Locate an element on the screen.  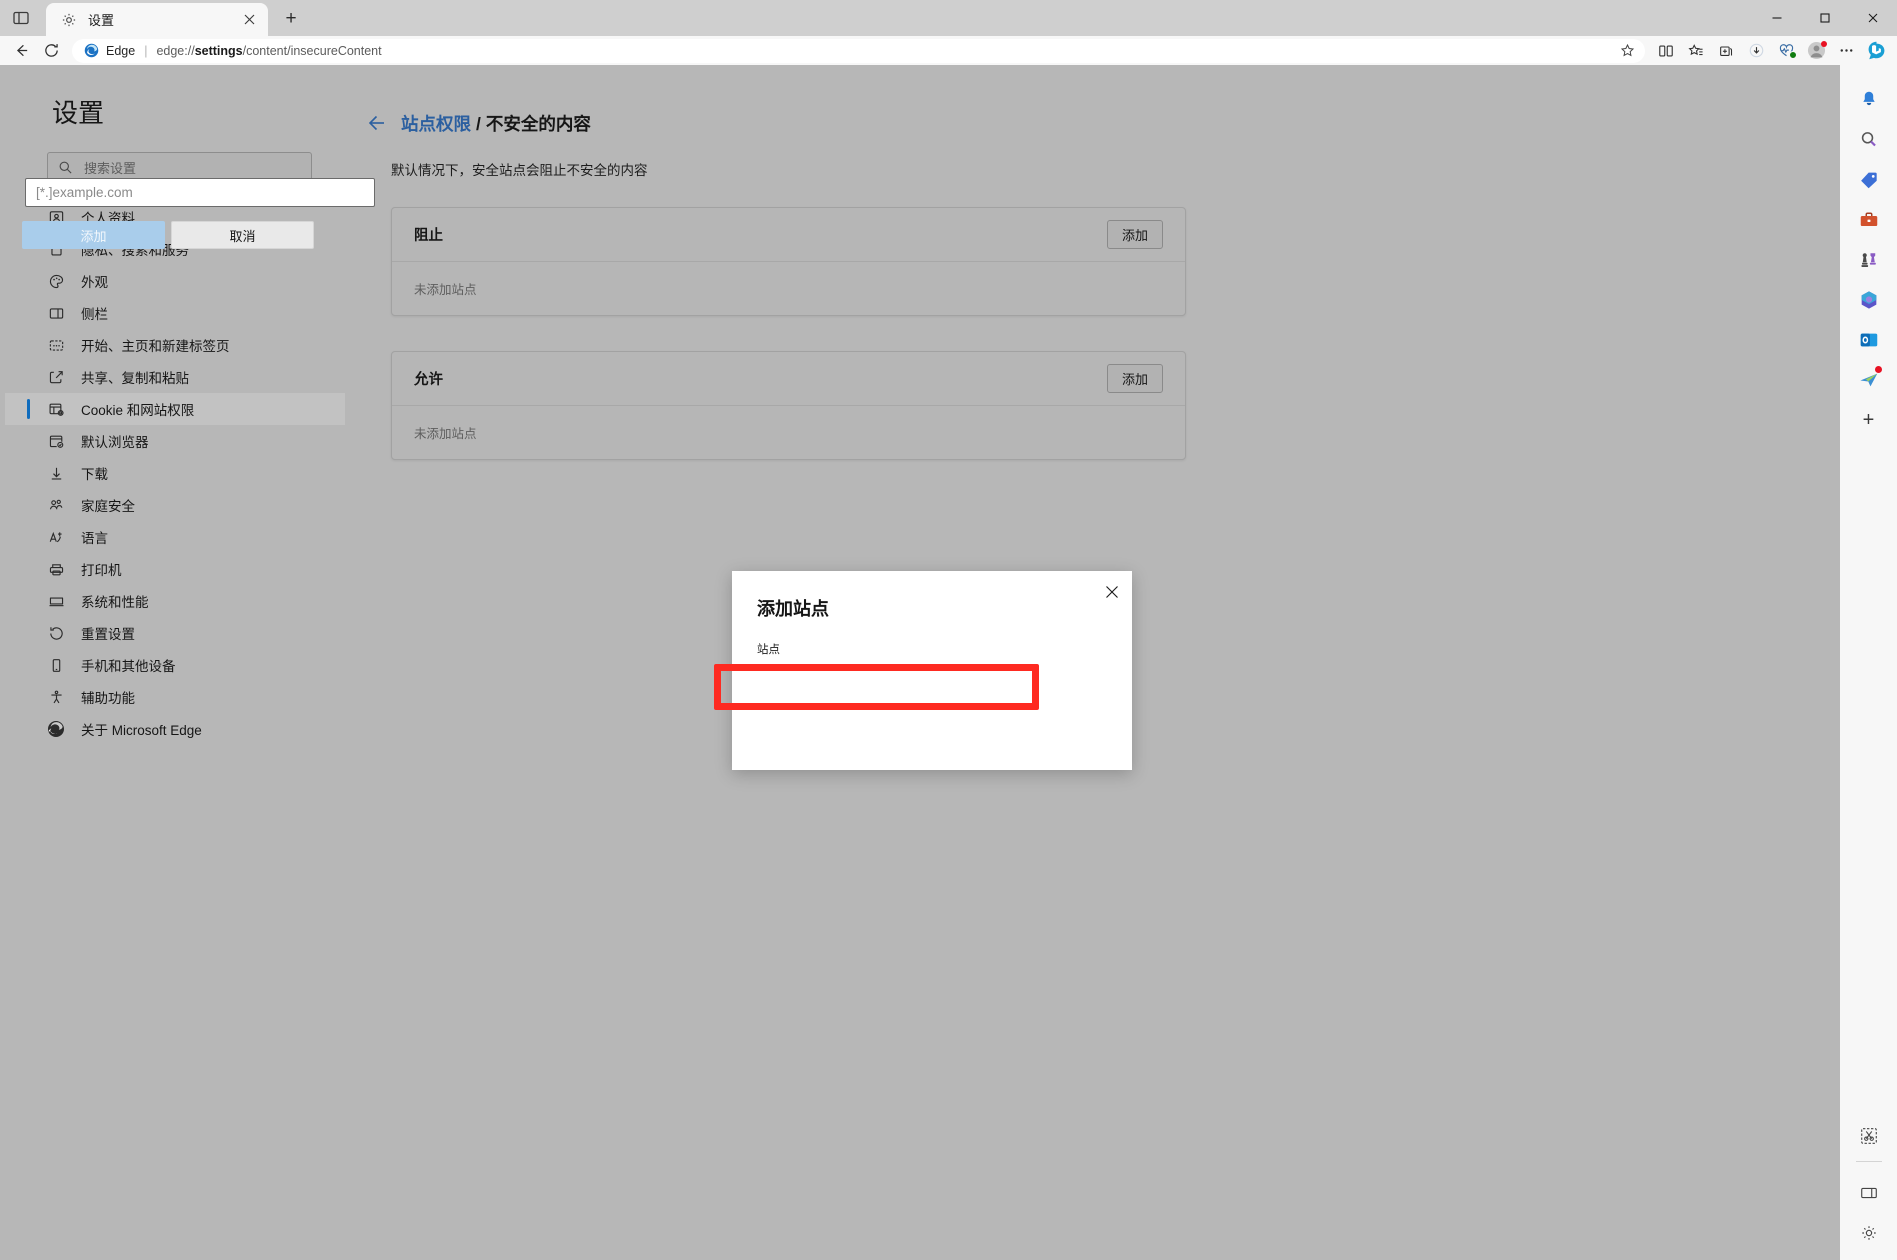
browser-tab: 设置 is located at coordinates (157, 19).